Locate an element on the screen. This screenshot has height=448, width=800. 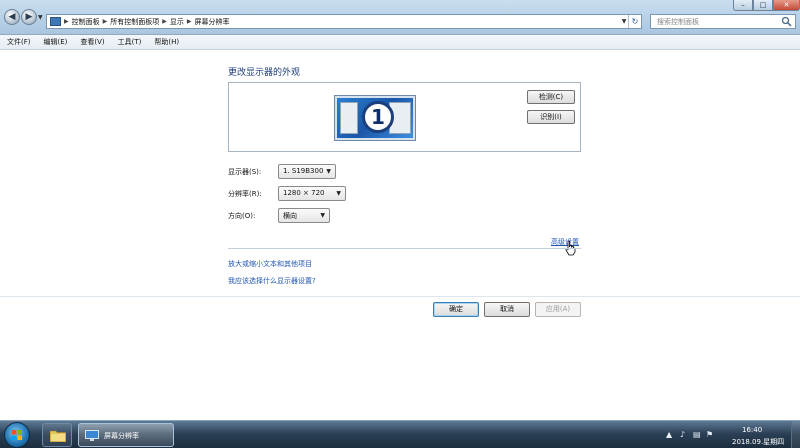
recent-pages-chevron-icon: ▼ is located at coordinates (41, 18).